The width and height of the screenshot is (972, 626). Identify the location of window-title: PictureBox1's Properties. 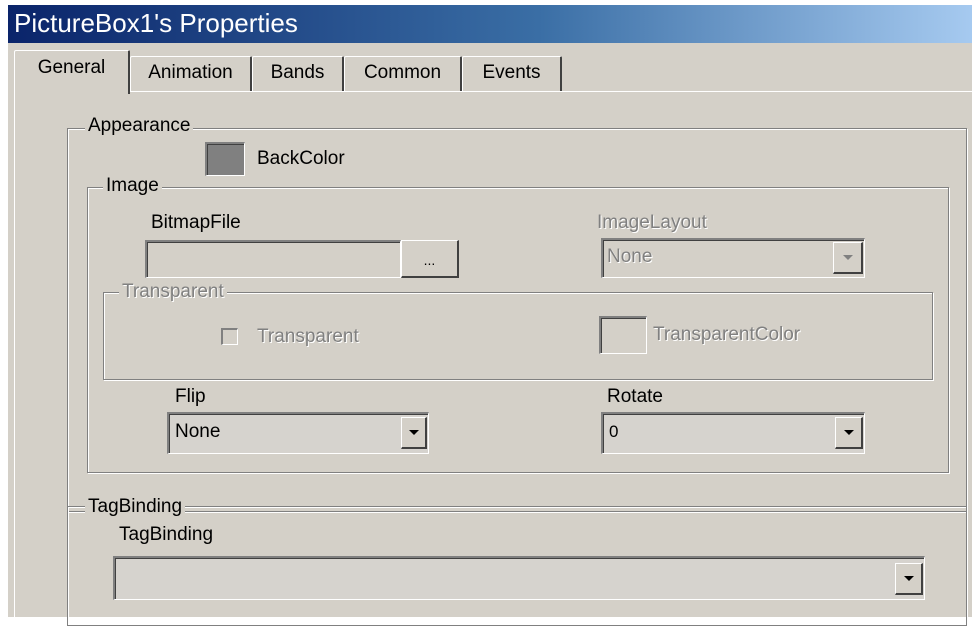
(156, 23).